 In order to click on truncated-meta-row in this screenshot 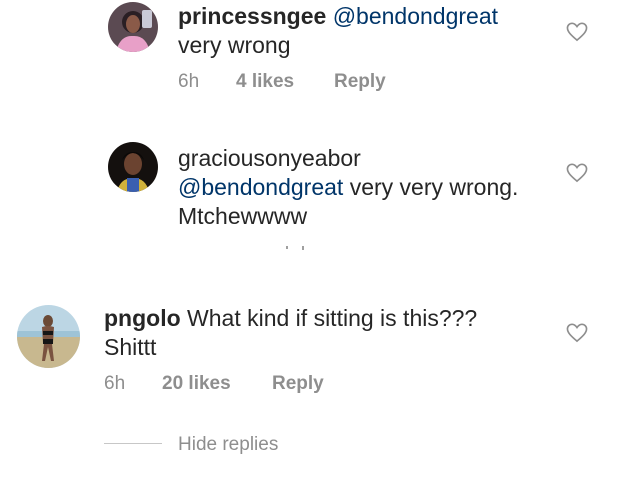, I will do `click(297, 248)`.